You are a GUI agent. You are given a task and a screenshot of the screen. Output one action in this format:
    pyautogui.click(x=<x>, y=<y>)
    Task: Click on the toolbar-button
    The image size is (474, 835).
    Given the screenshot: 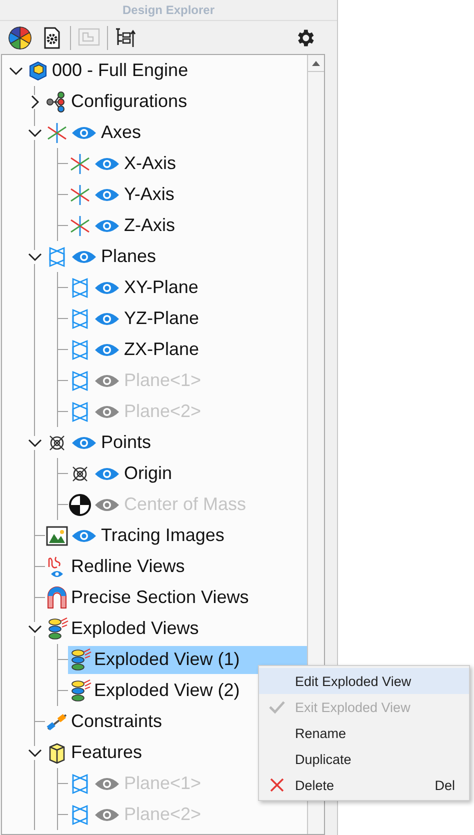 What is the action you would take?
    pyautogui.click(x=20, y=38)
    